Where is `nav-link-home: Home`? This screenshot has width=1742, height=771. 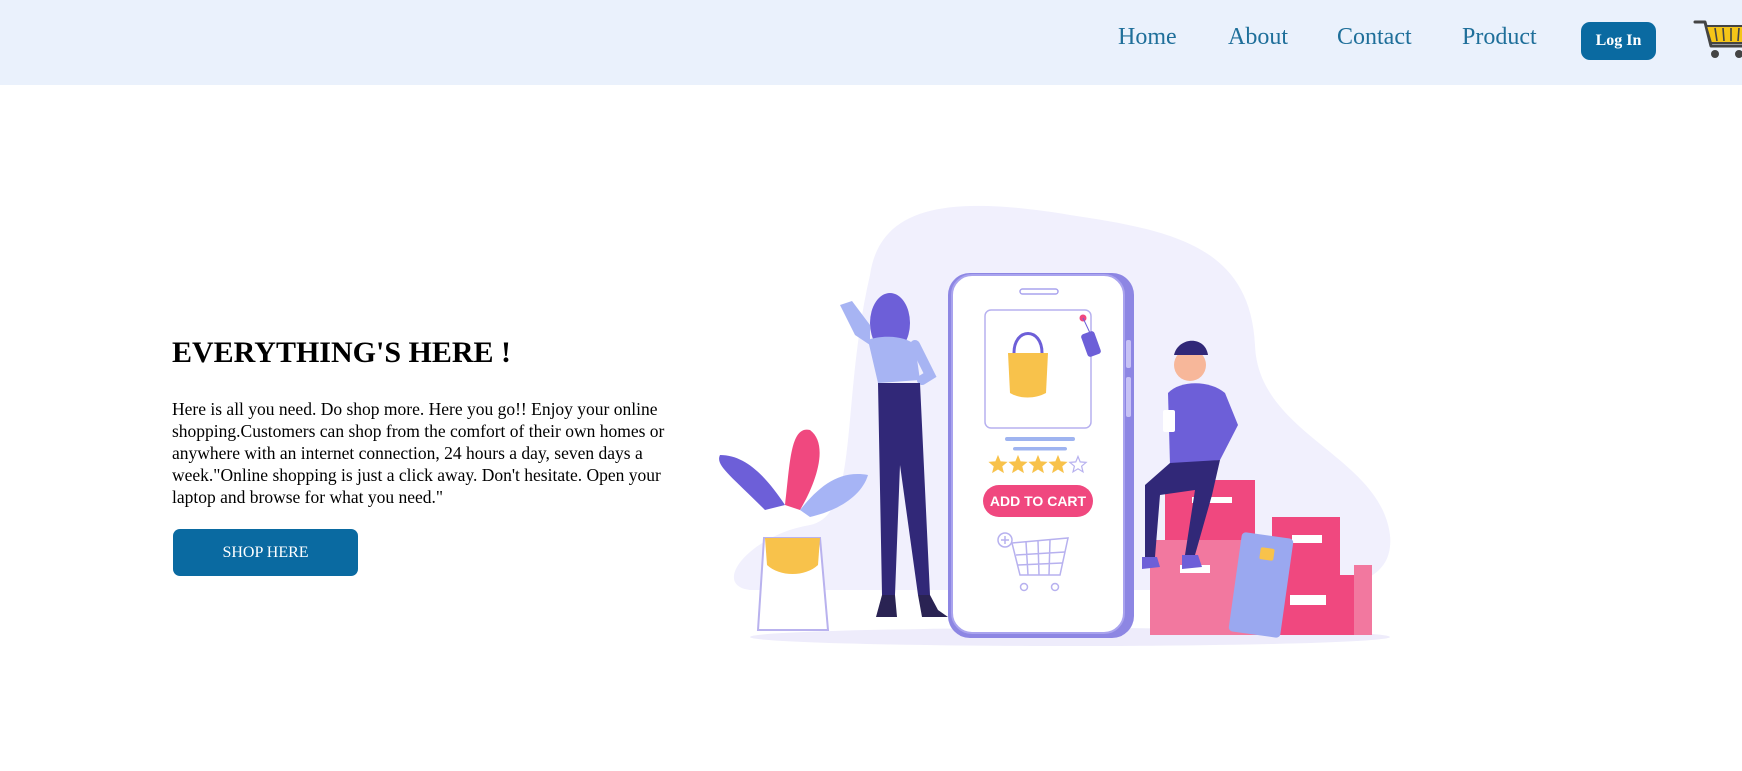 nav-link-home: Home is located at coordinates (1147, 37).